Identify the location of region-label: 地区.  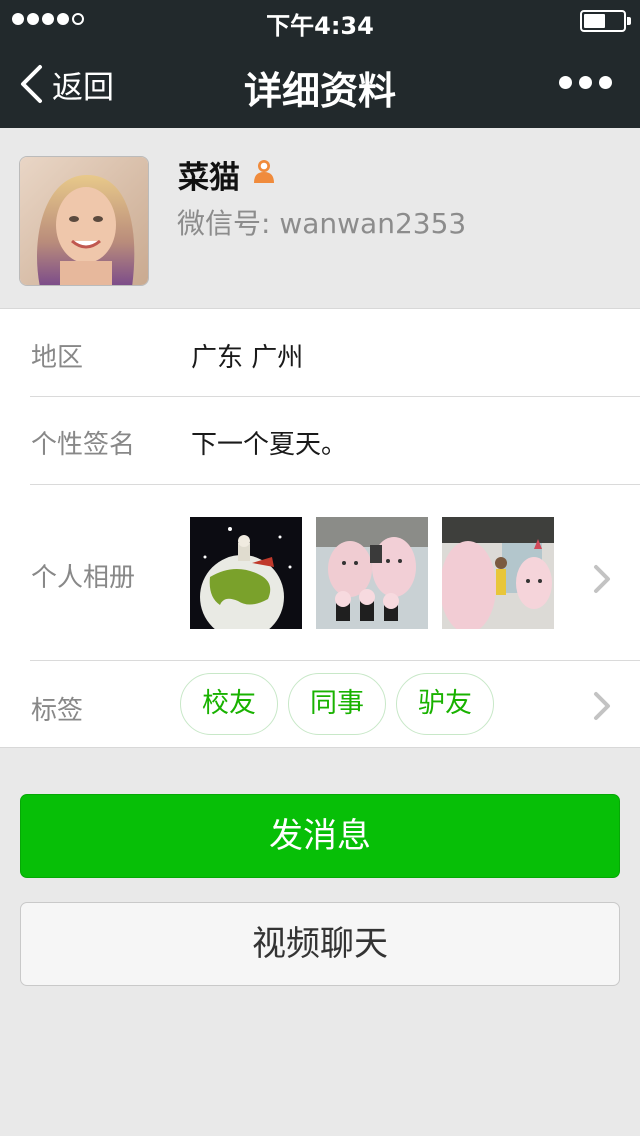
(57, 358).